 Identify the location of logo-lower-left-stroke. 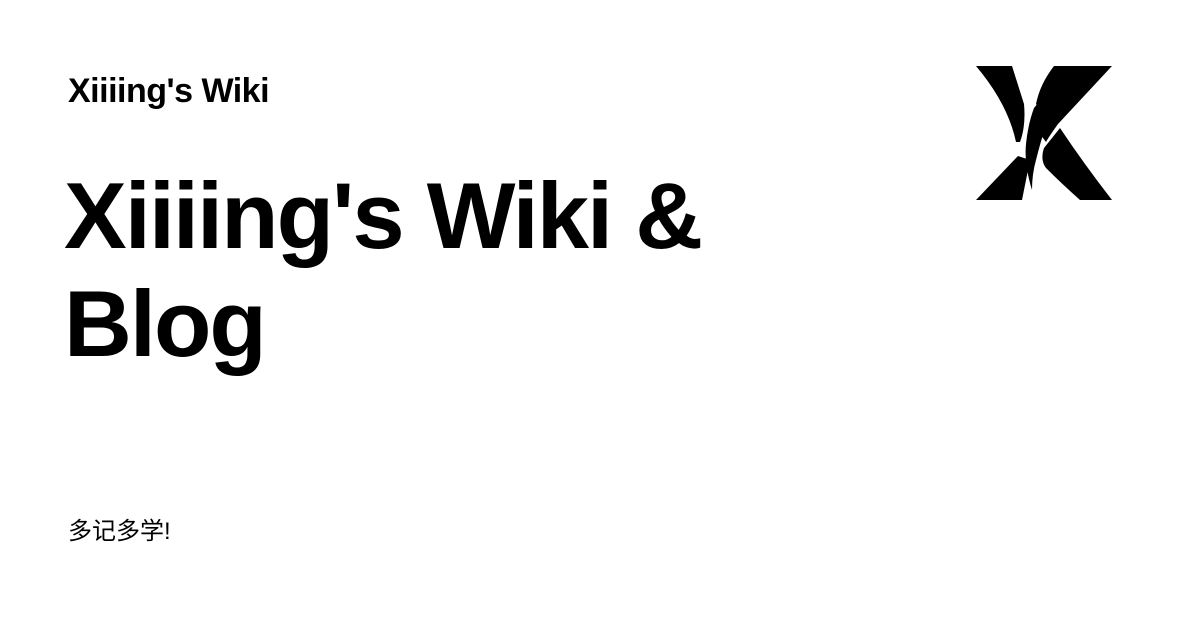
(1003, 178).